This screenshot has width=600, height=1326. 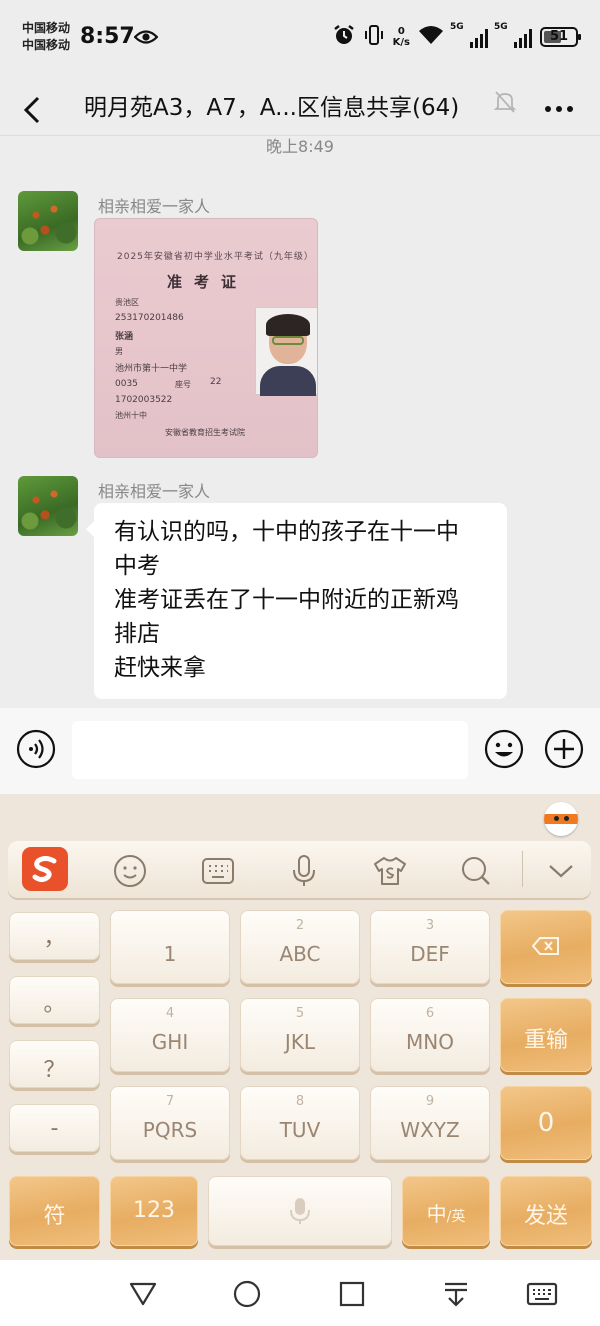 I want to click on back-triangle-icon, so click(x=143, y=1296).